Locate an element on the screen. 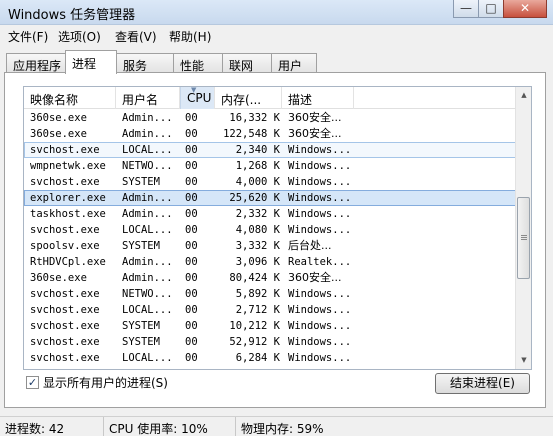  status-cpu-usage: CPU 使用率: 10% is located at coordinates (170, 426).